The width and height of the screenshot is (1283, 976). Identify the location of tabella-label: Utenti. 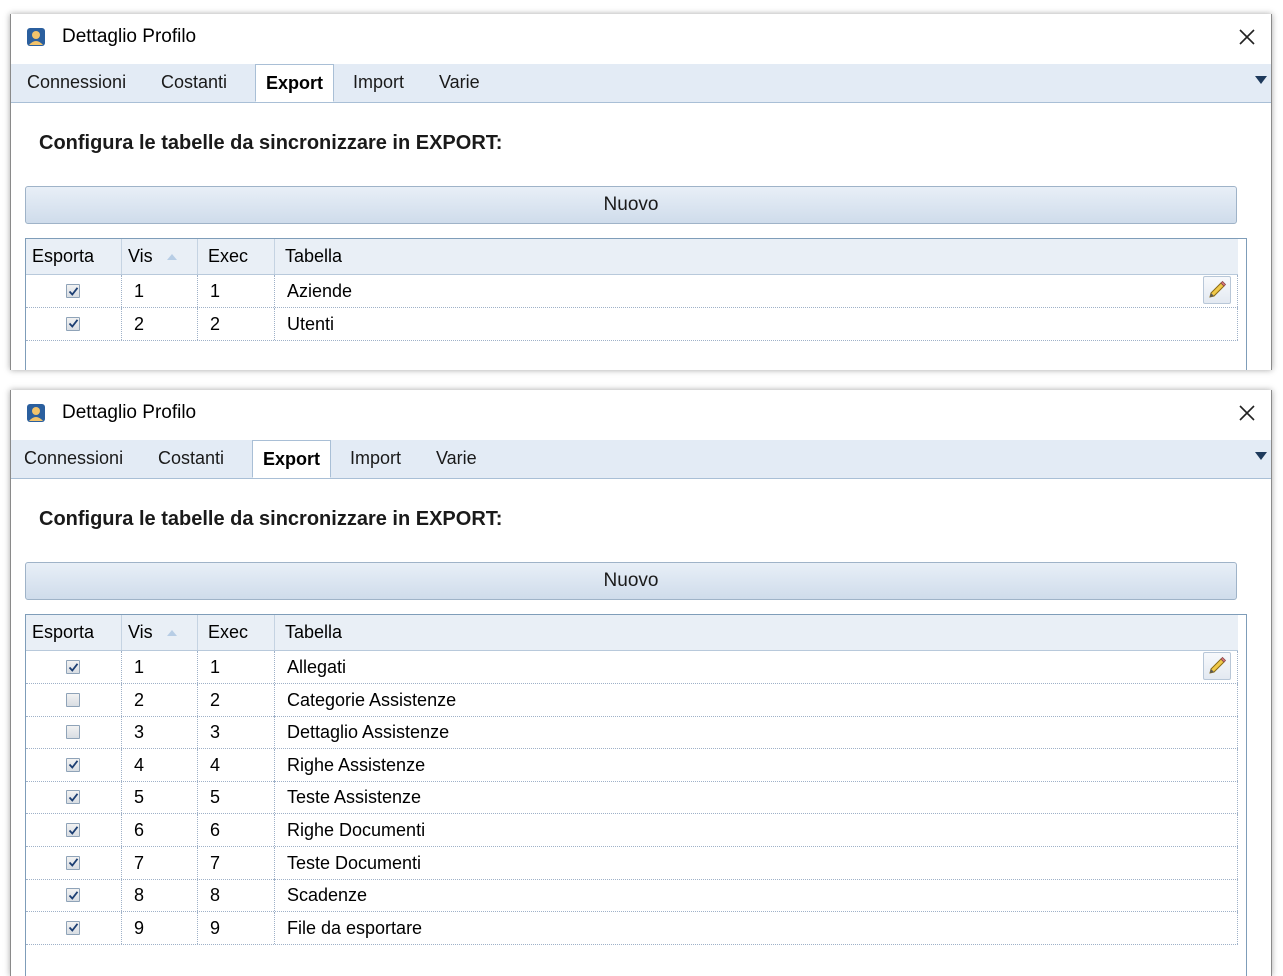
(311, 323).